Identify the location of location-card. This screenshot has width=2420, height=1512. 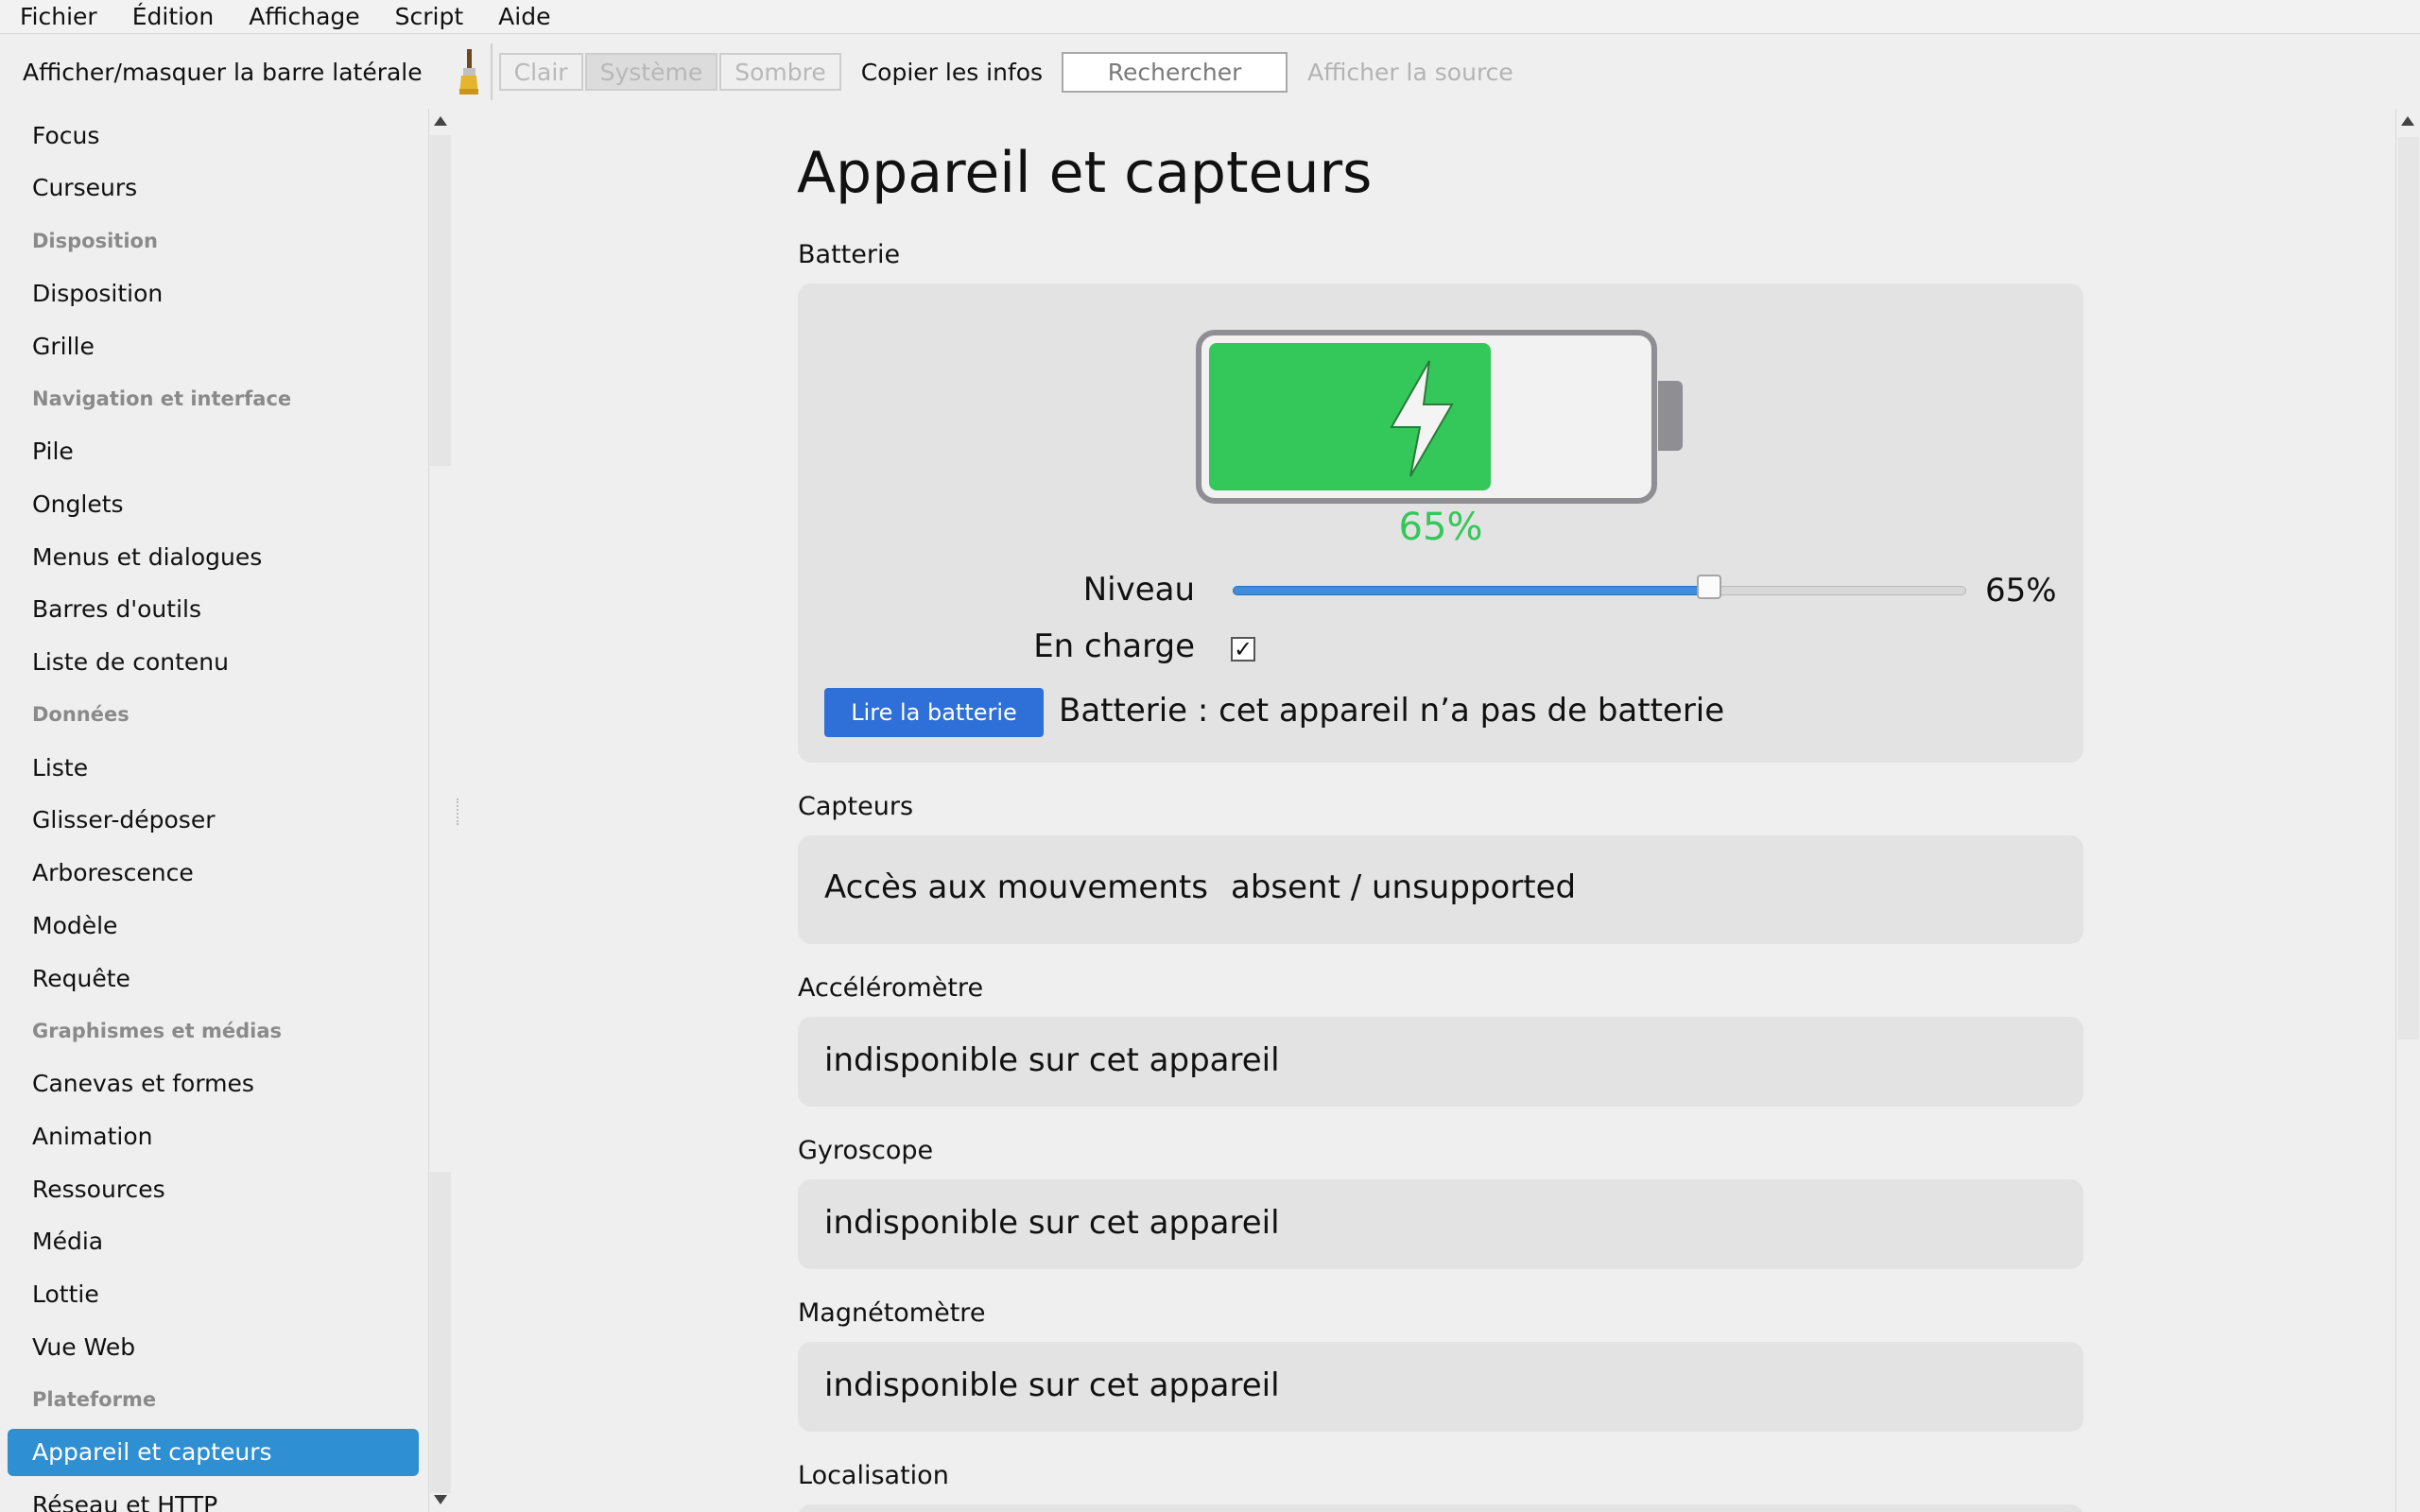
(1440, 1508).